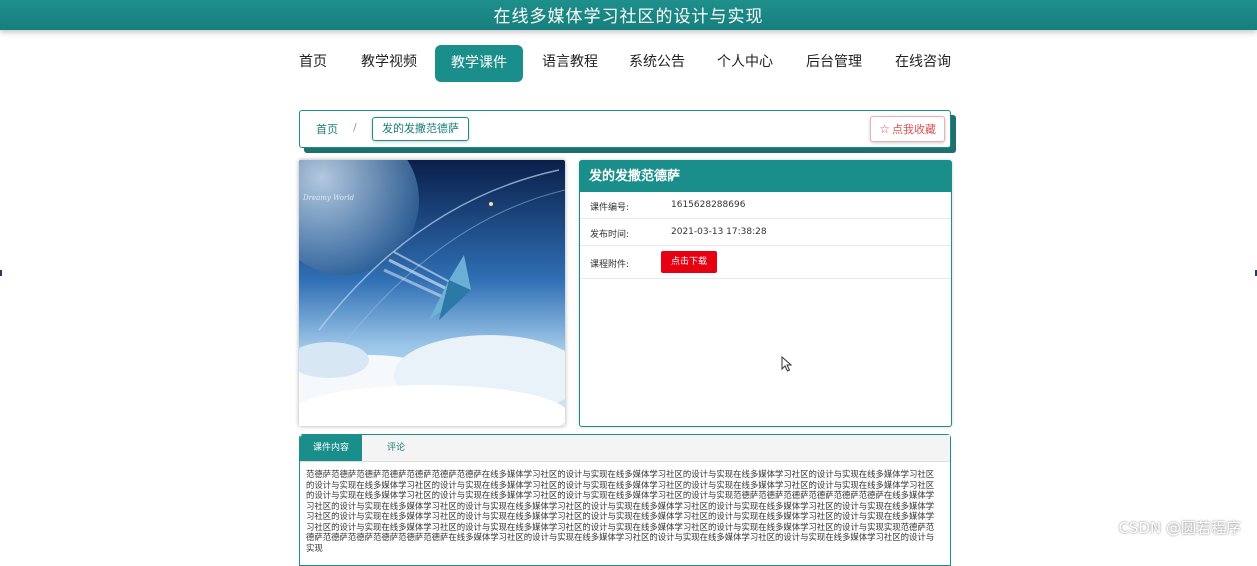  What do you see at coordinates (787, 364) in the screenshot?
I see `mouse-cursor-icon` at bounding box center [787, 364].